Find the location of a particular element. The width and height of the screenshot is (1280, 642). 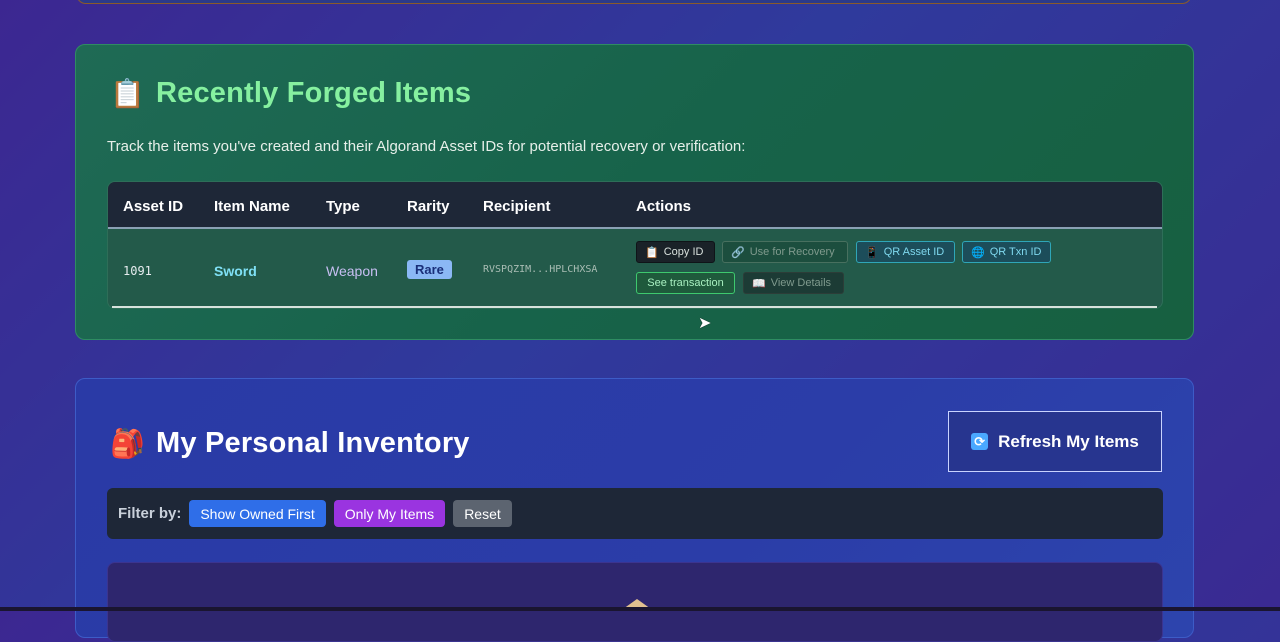

forged-title-text: Recently Forged Items is located at coordinates (314, 93).